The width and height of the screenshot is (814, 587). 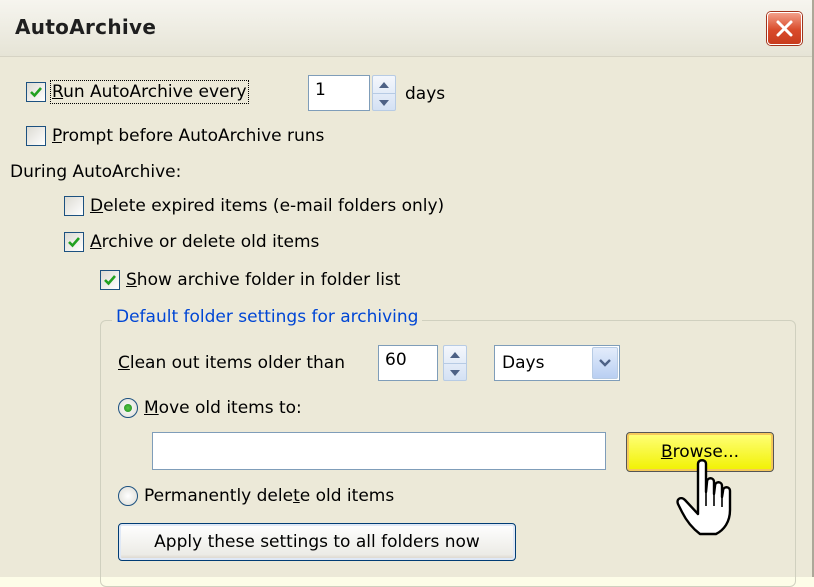 What do you see at coordinates (523, 363) in the screenshot?
I see `clean-out-period-value: Days` at bounding box center [523, 363].